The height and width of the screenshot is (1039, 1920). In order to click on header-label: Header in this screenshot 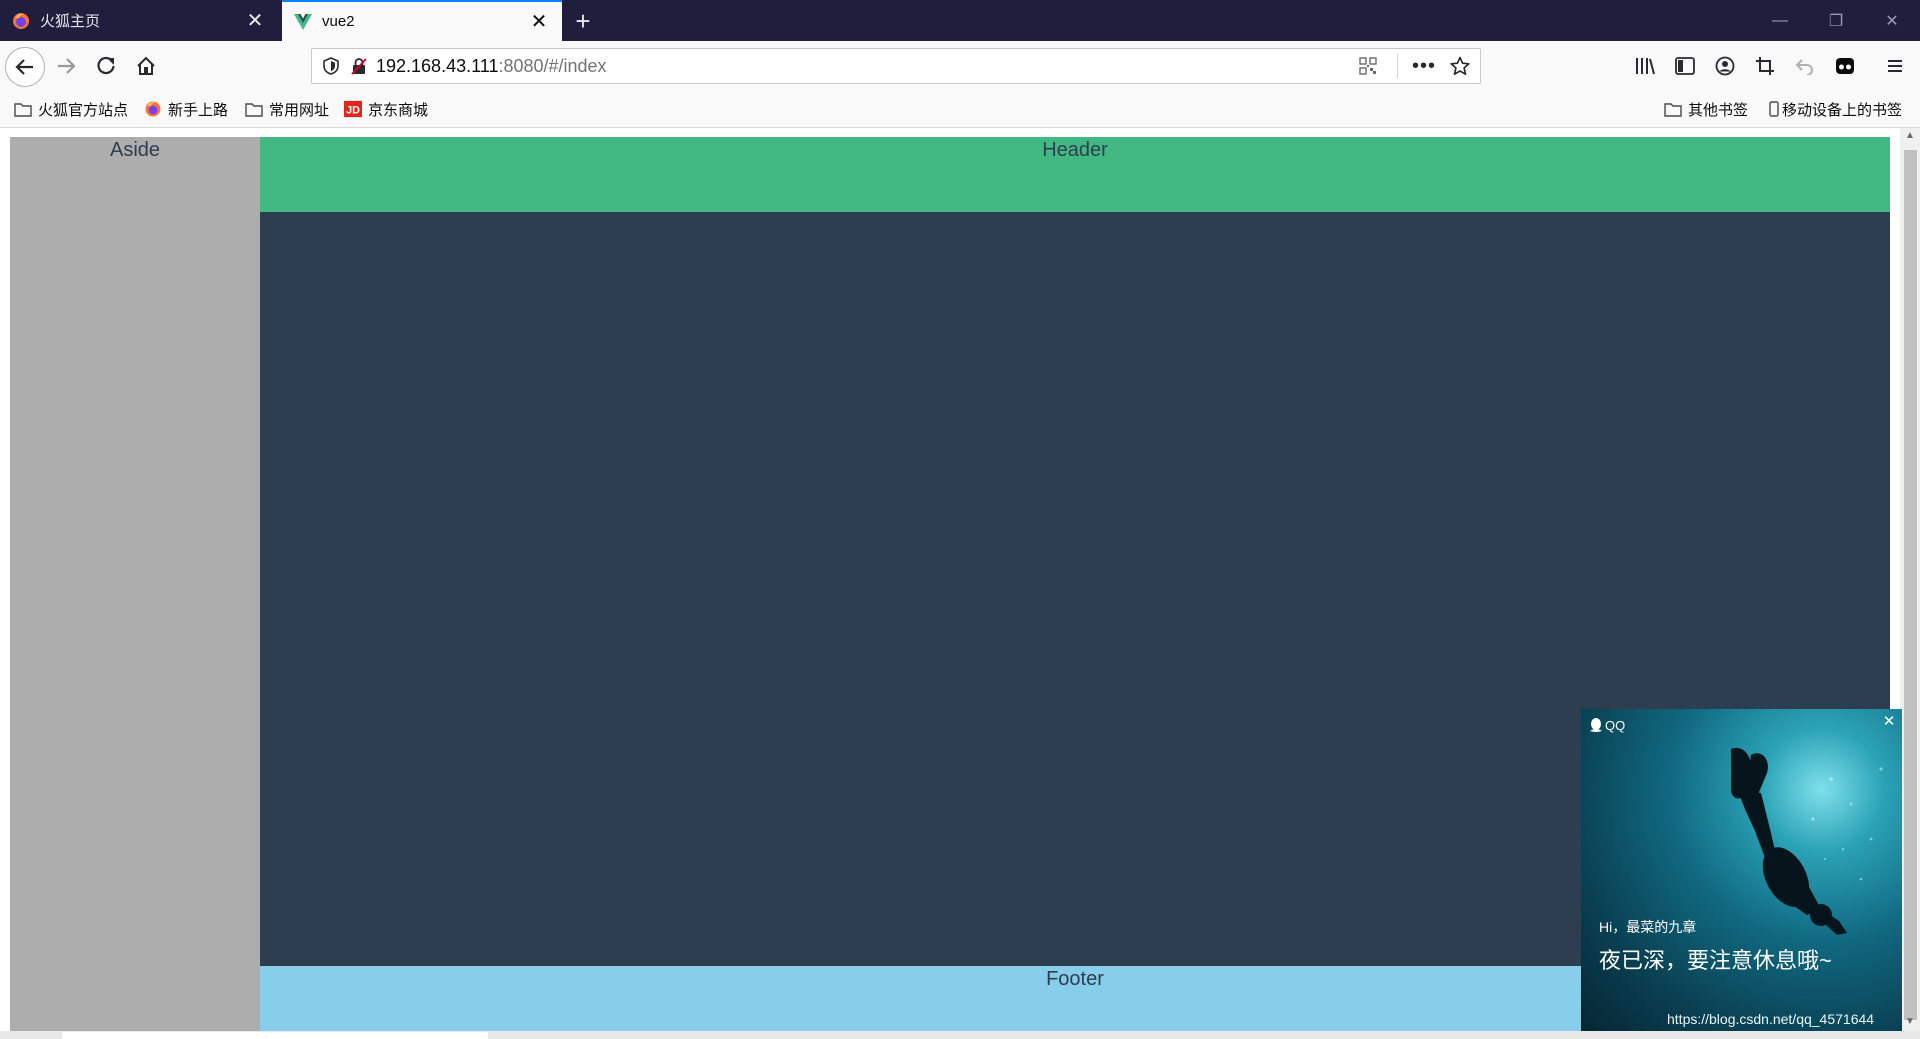, I will do `click(1075, 150)`.